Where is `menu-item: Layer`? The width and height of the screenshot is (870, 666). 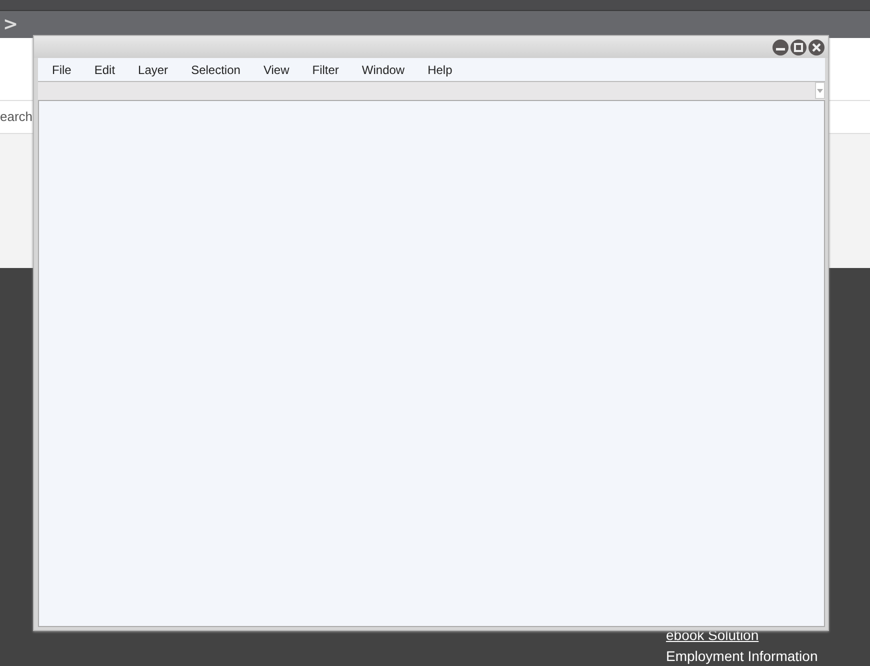 menu-item: Layer is located at coordinates (153, 69).